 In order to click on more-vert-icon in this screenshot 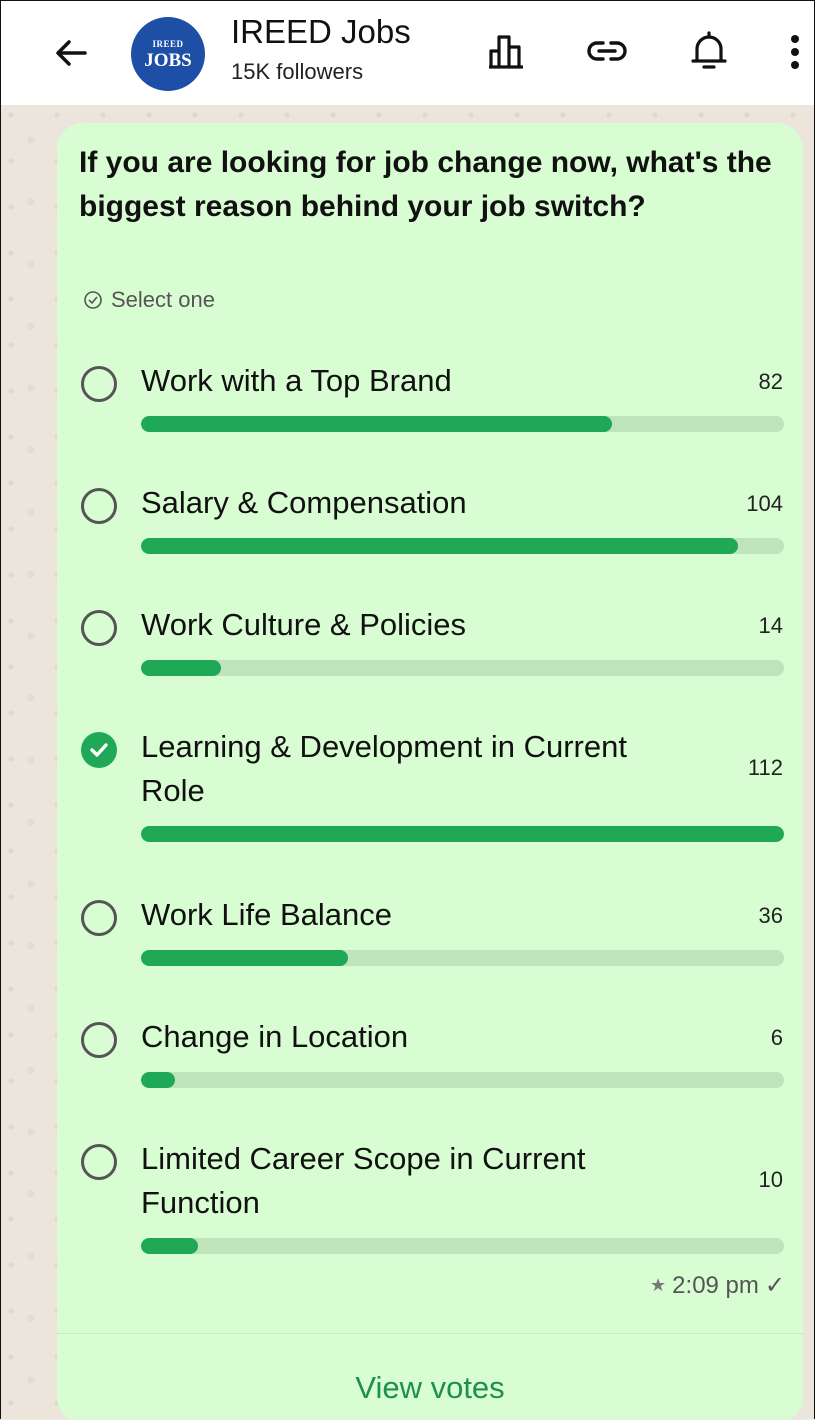, I will do `click(792, 51)`.